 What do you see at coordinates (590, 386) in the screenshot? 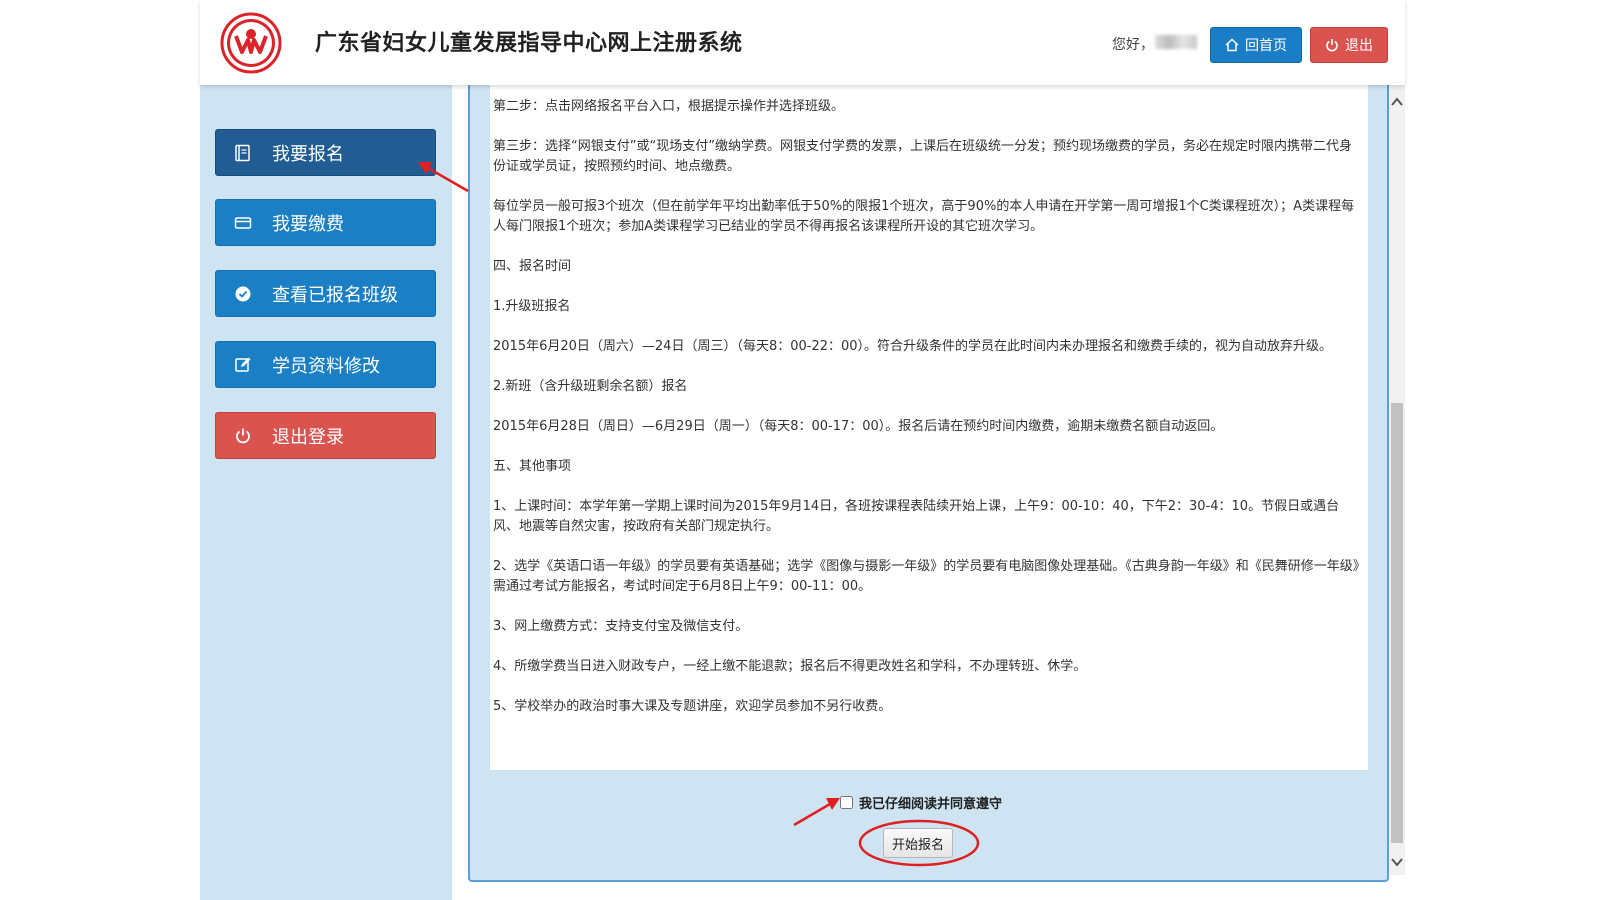
I see `notice-paragraph: 2.新班（含升级班剩余名额）报名` at bounding box center [590, 386].